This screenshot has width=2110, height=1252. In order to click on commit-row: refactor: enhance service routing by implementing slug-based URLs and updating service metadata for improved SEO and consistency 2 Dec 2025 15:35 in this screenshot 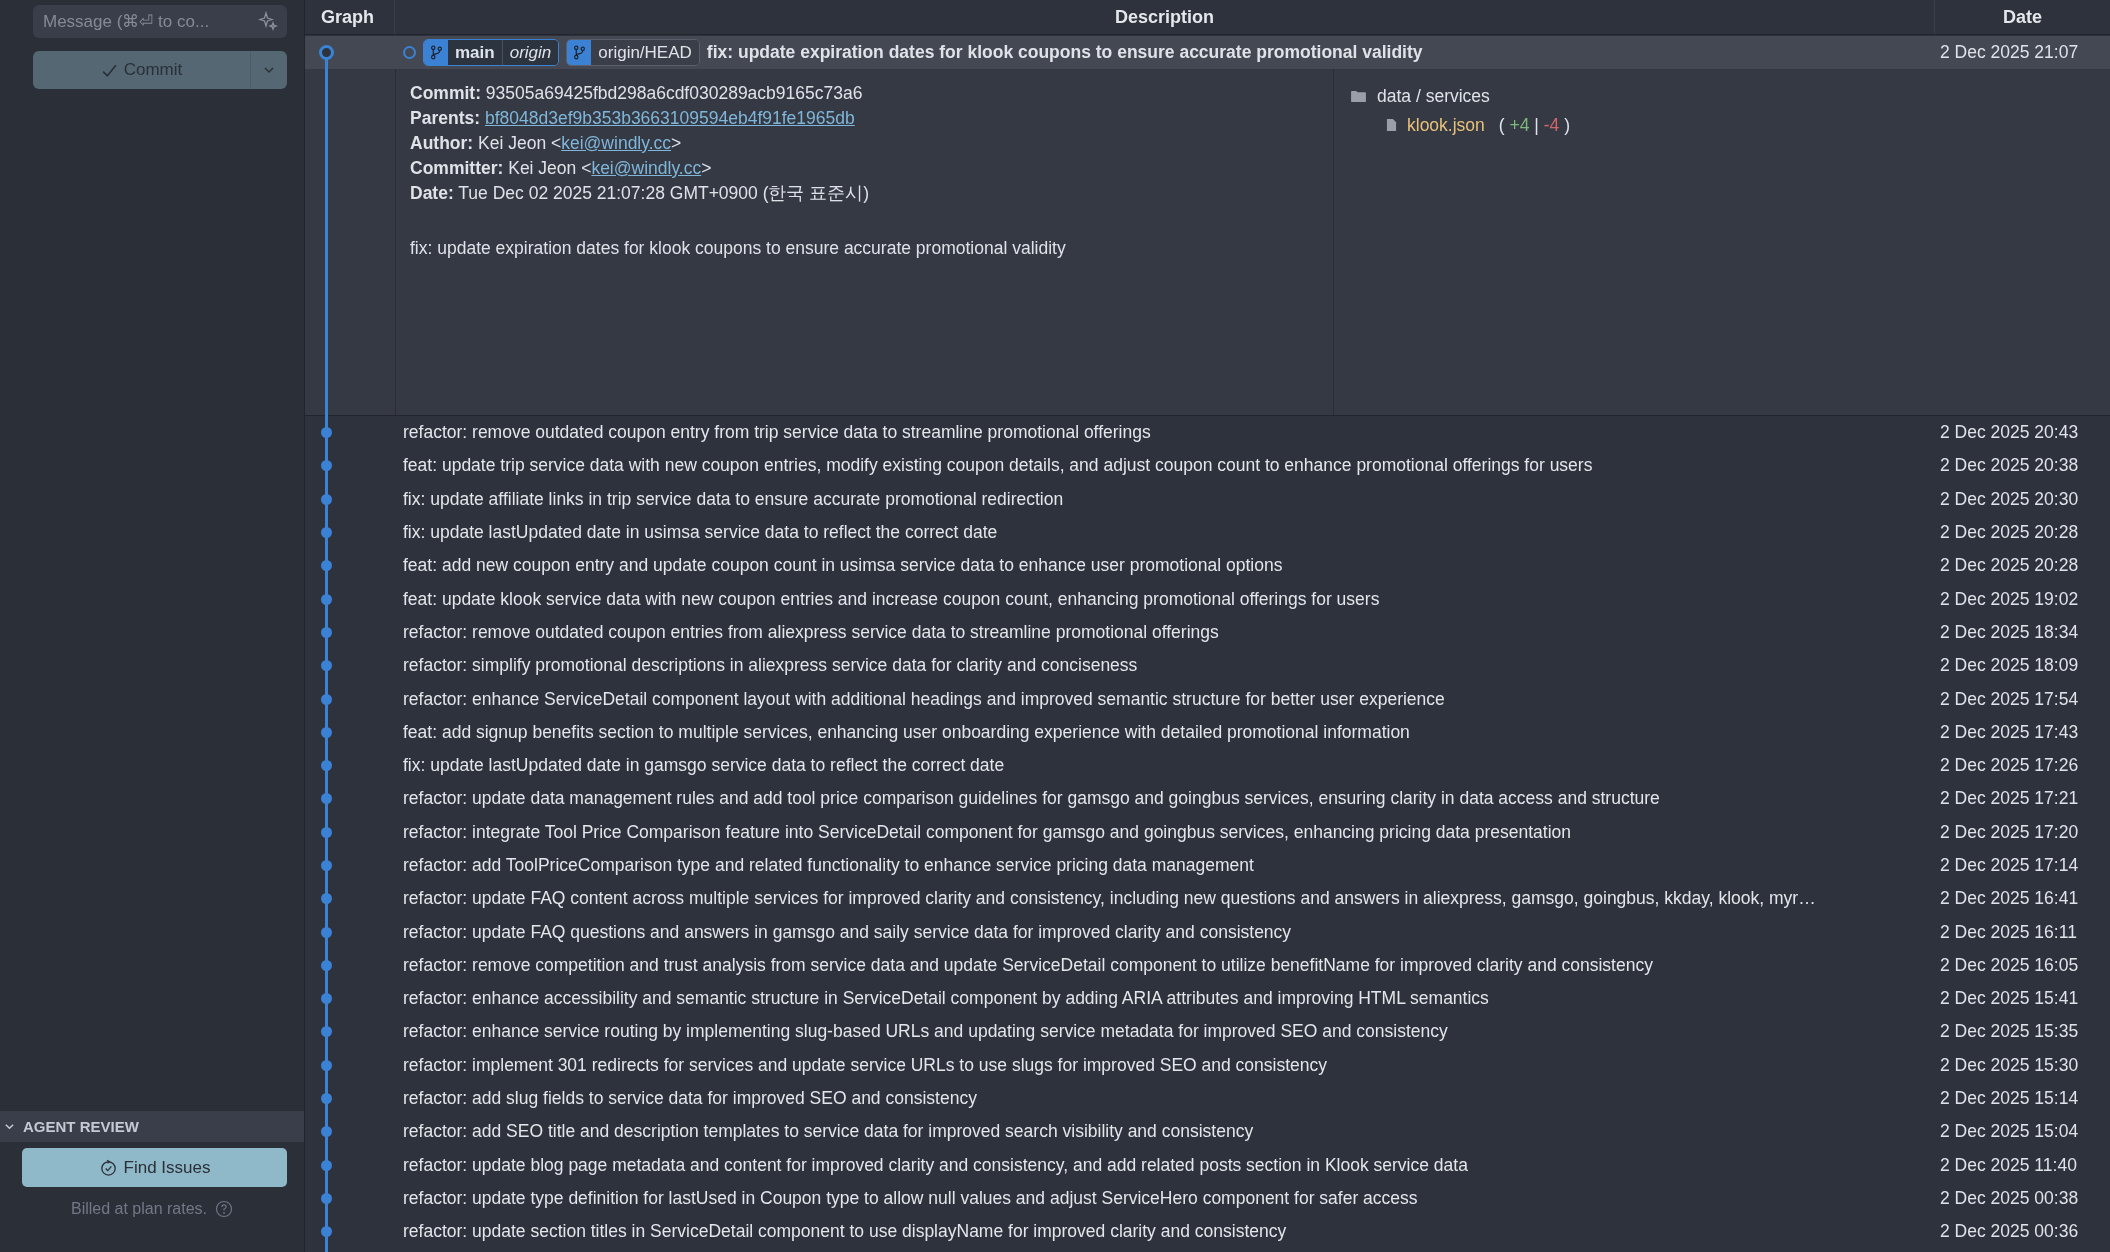, I will do `click(1207, 1032)`.